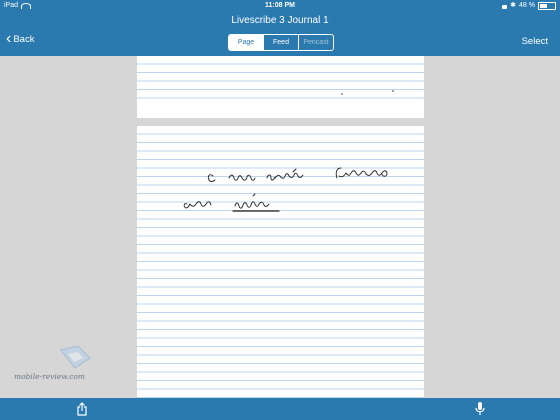 This screenshot has width=560, height=420. I want to click on notebook-page-previous, so click(280, 87).